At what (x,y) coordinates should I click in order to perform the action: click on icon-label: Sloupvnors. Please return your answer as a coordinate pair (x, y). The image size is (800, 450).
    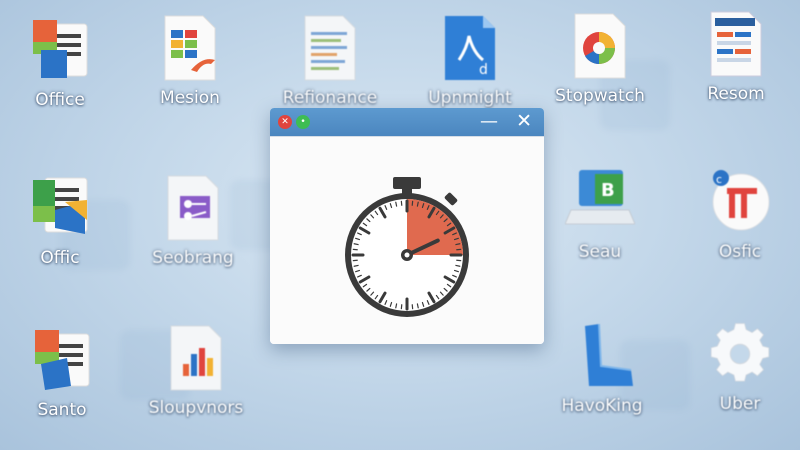
    Looking at the image, I should click on (196, 408).